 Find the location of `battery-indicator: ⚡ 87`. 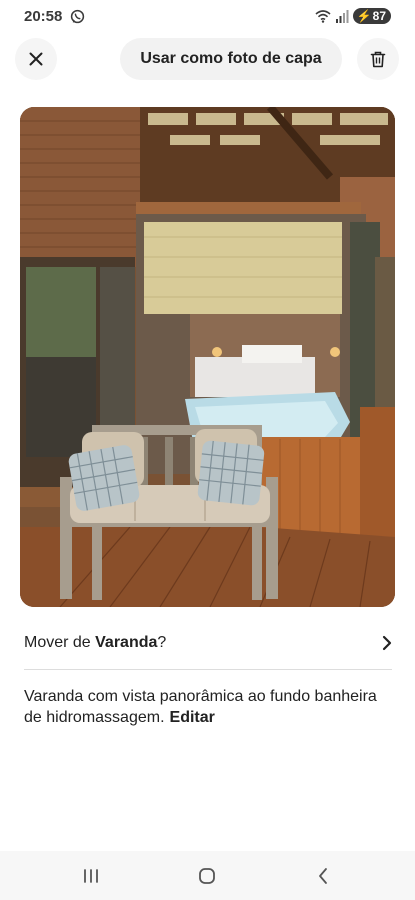

battery-indicator: ⚡ 87 is located at coordinates (371, 16).